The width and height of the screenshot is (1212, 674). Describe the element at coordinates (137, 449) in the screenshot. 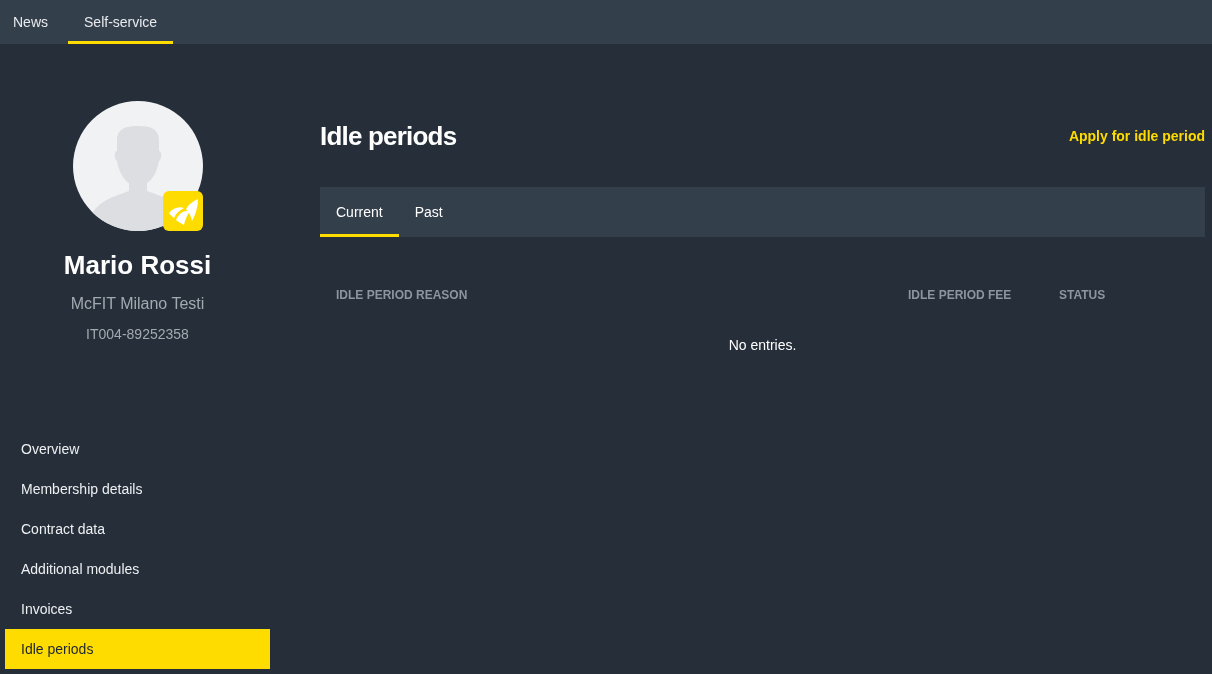

I see `sidebar-item: Overview` at that location.